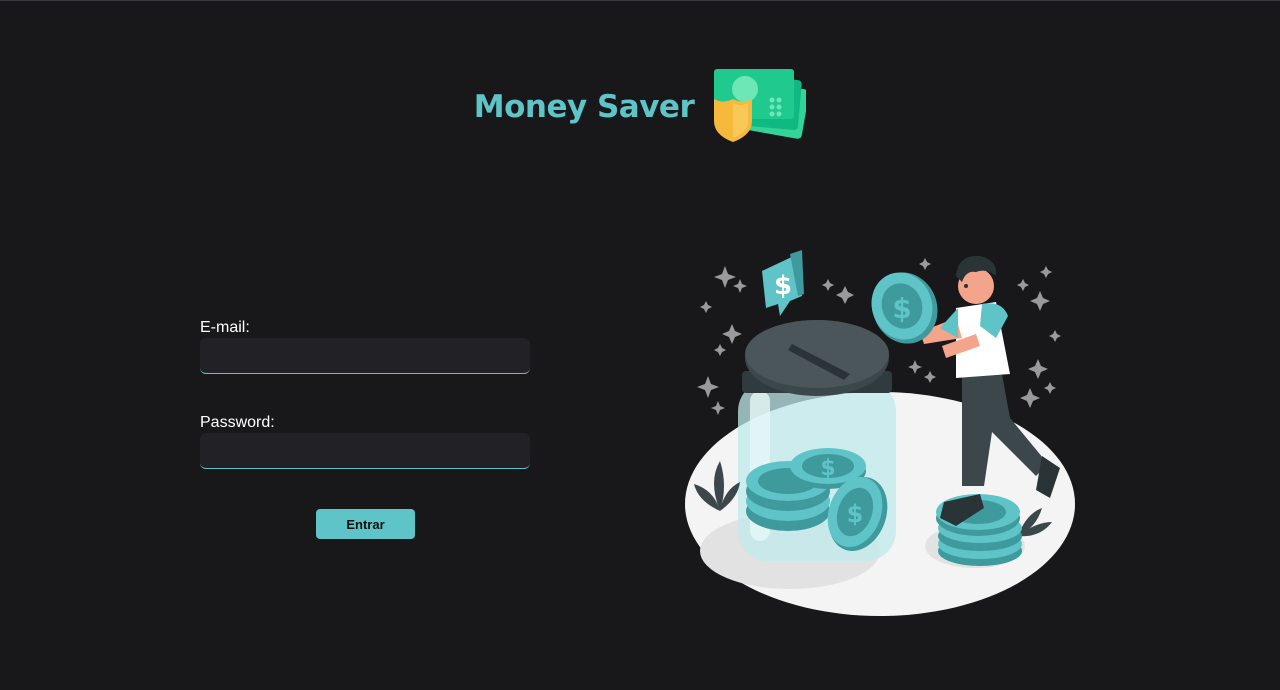  Describe the element at coordinates (365, 451) in the screenshot. I see `password-field` at that location.